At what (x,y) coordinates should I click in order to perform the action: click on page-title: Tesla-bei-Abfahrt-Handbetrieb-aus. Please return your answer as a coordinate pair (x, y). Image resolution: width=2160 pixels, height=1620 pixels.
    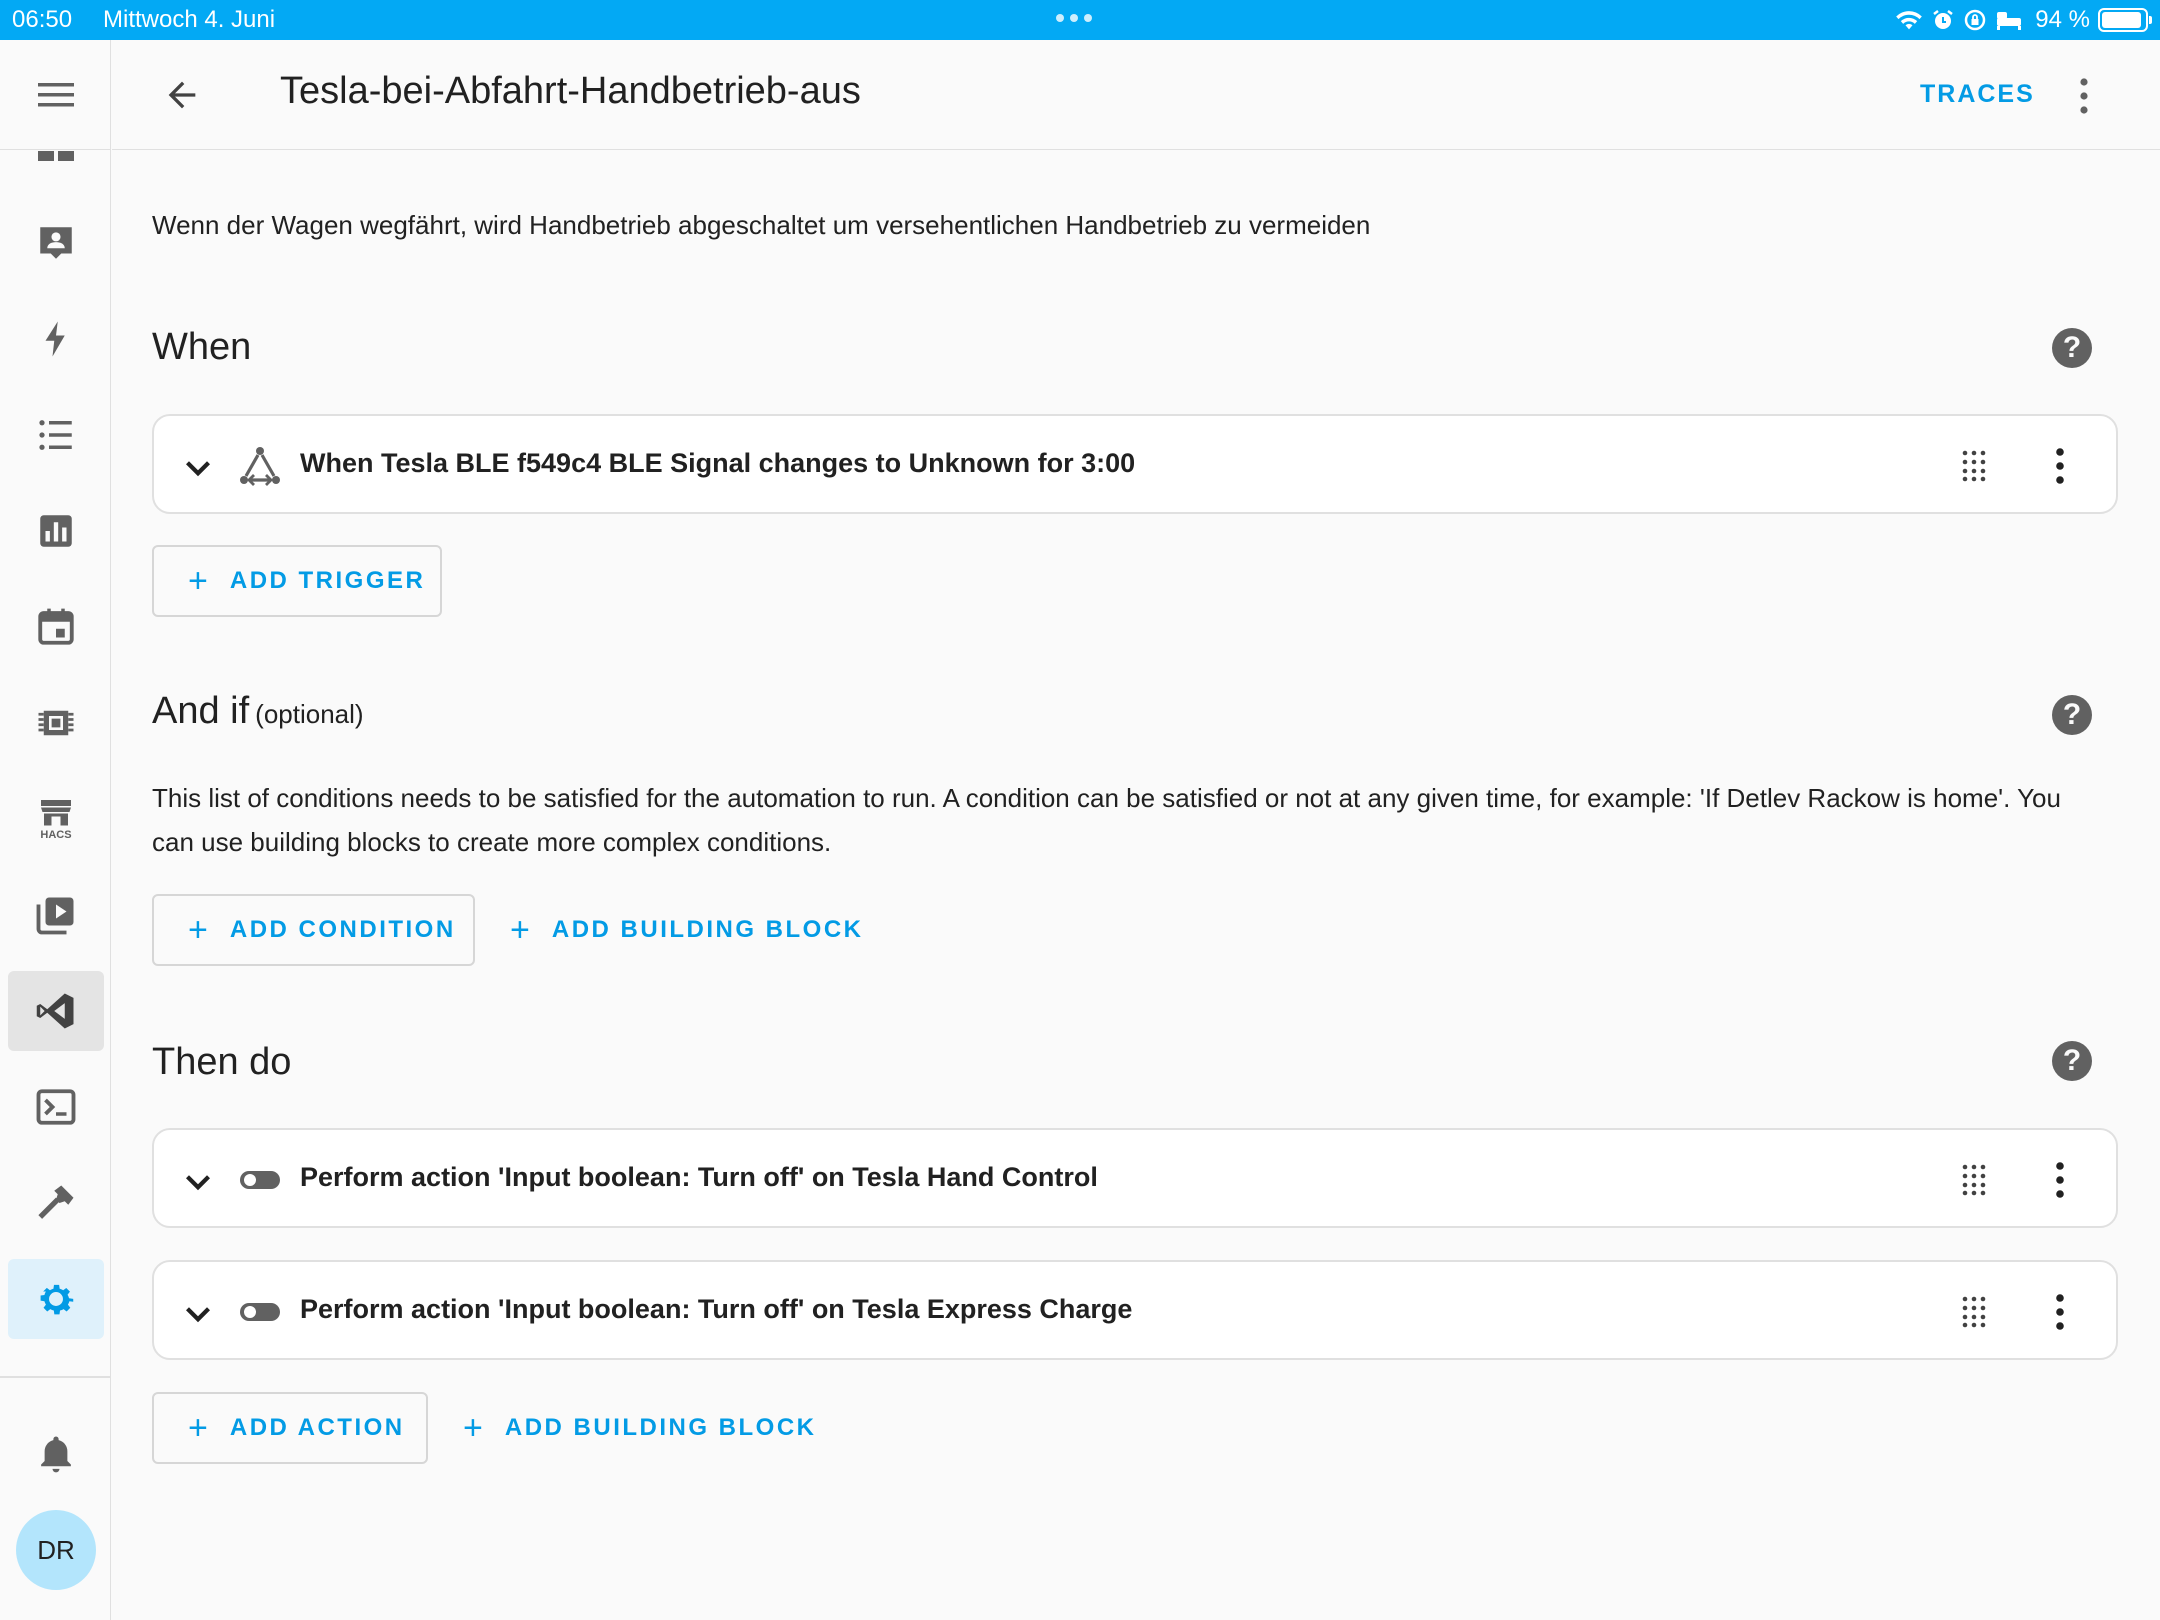
    Looking at the image, I should click on (570, 91).